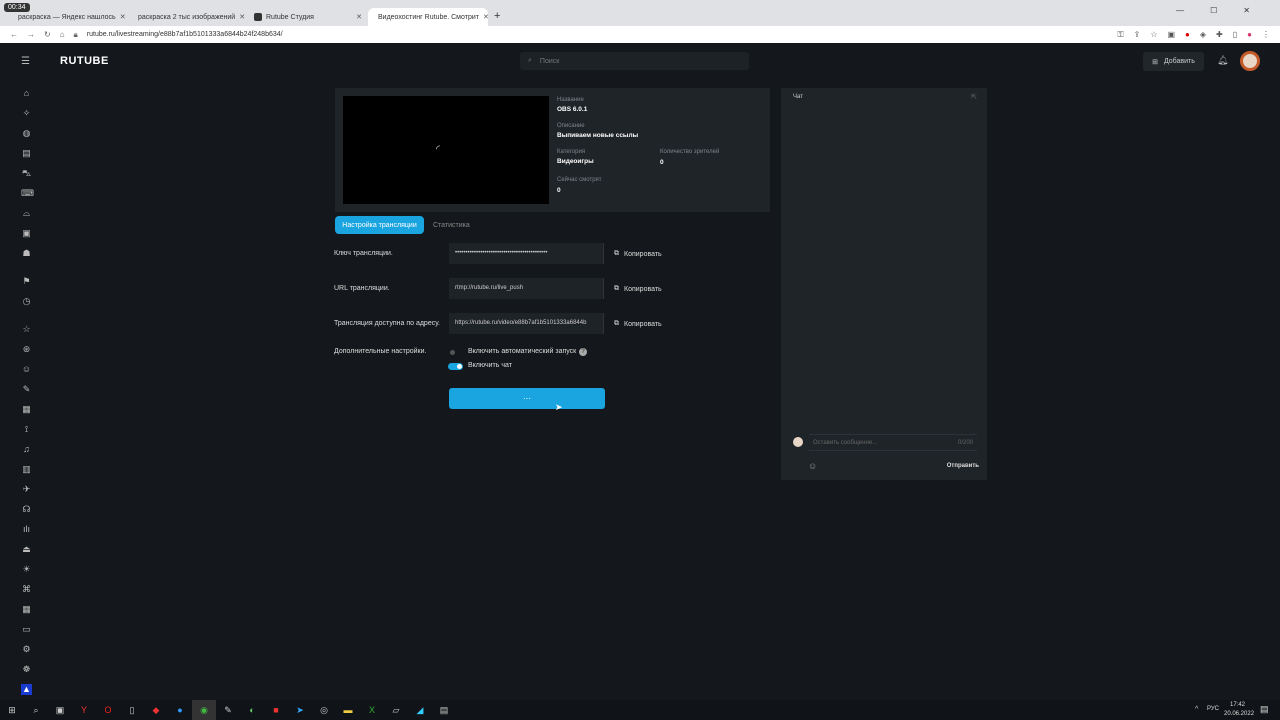 This screenshot has height=720, width=1280. What do you see at coordinates (1137, 34) in the screenshot?
I see `share-icon: ⇪` at bounding box center [1137, 34].